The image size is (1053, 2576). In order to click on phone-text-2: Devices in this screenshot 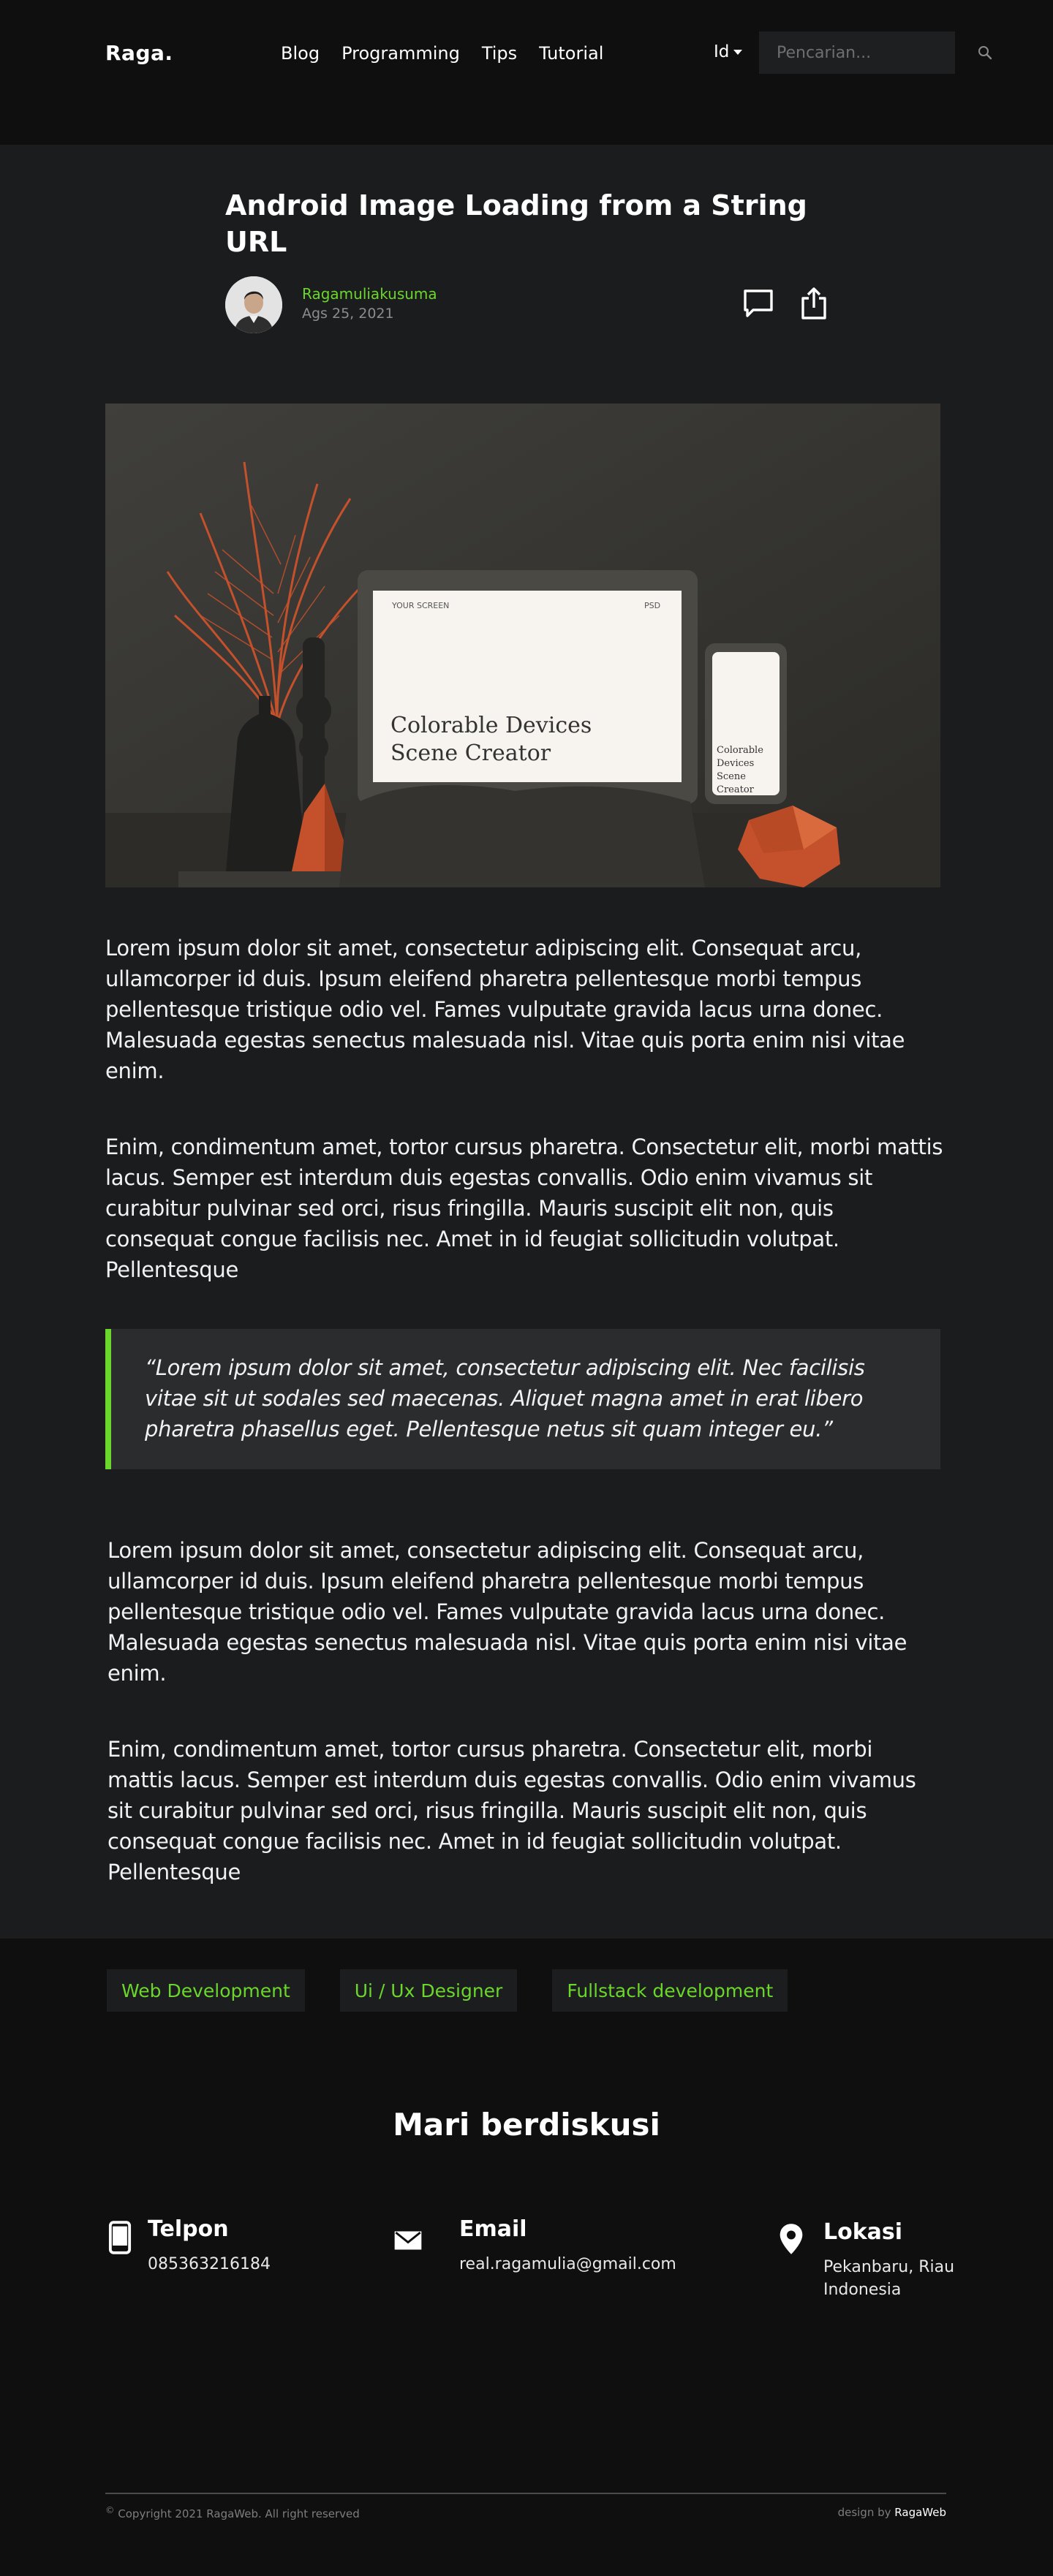, I will do `click(735, 763)`.